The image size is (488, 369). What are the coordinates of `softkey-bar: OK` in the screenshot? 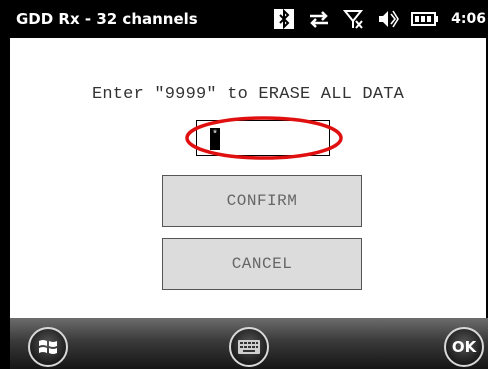 It's located at (249, 343).